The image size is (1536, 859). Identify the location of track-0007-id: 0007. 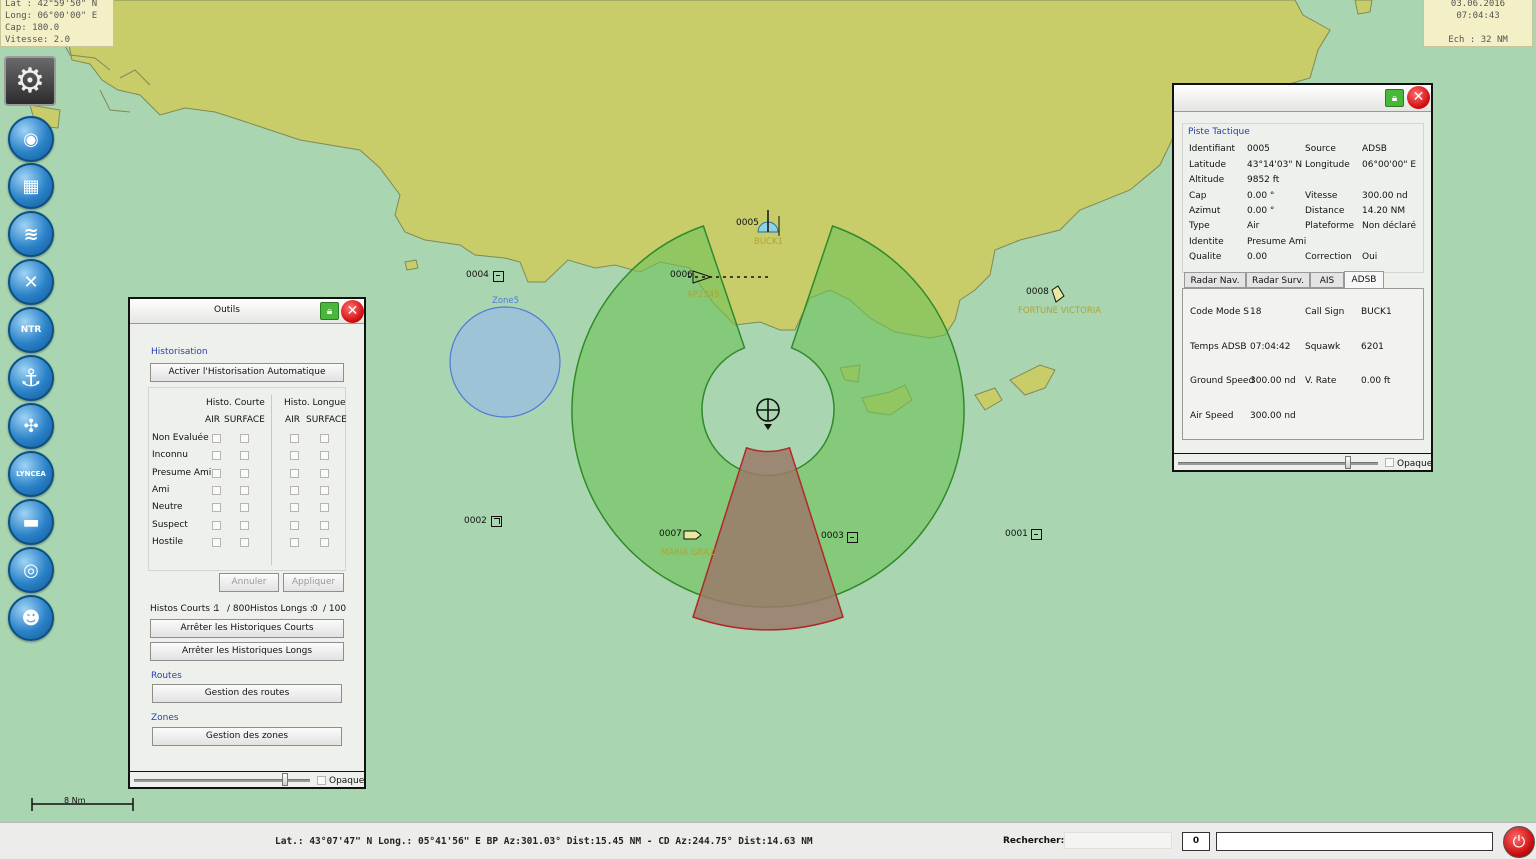
(670, 534).